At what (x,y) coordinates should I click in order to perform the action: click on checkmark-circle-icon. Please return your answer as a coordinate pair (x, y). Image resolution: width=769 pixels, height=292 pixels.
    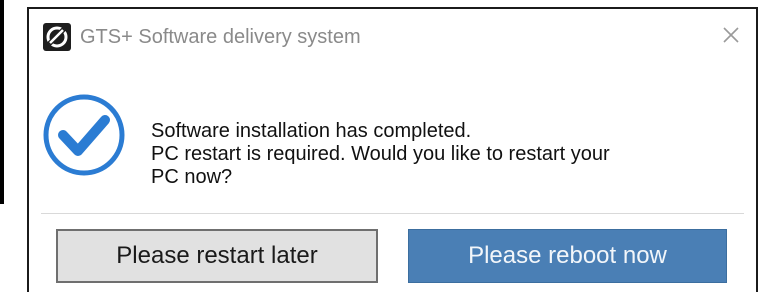
    Looking at the image, I should click on (84, 135).